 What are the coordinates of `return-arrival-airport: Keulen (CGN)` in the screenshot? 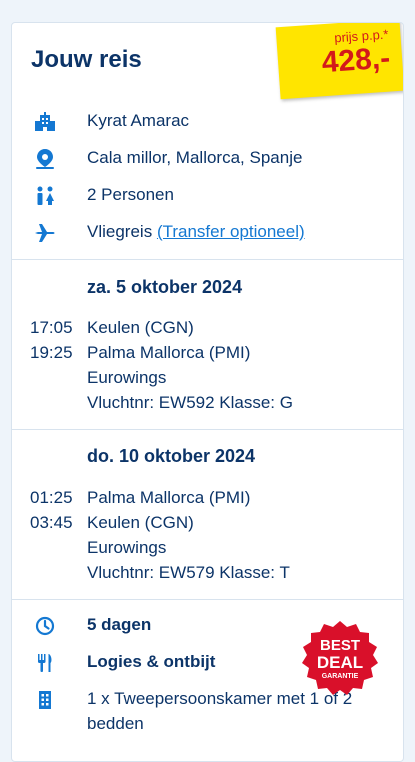 It's located at (140, 522).